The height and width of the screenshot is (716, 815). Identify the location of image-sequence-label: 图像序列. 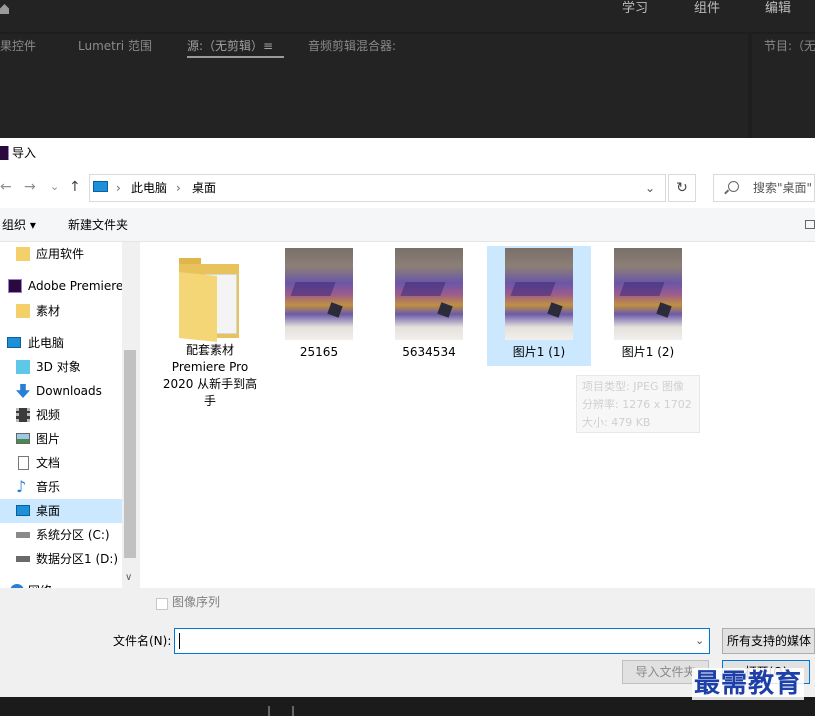
(196, 602).